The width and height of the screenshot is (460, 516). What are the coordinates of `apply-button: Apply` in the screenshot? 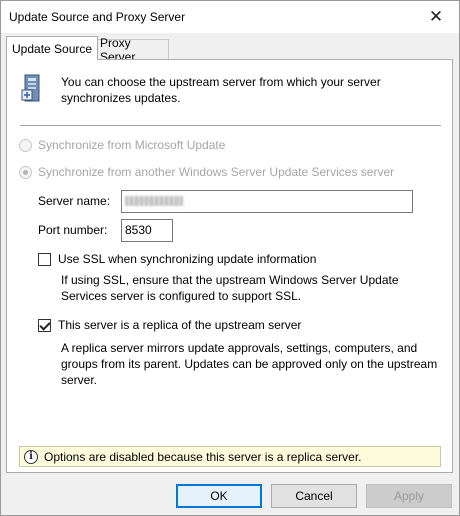 It's located at (409, 496).